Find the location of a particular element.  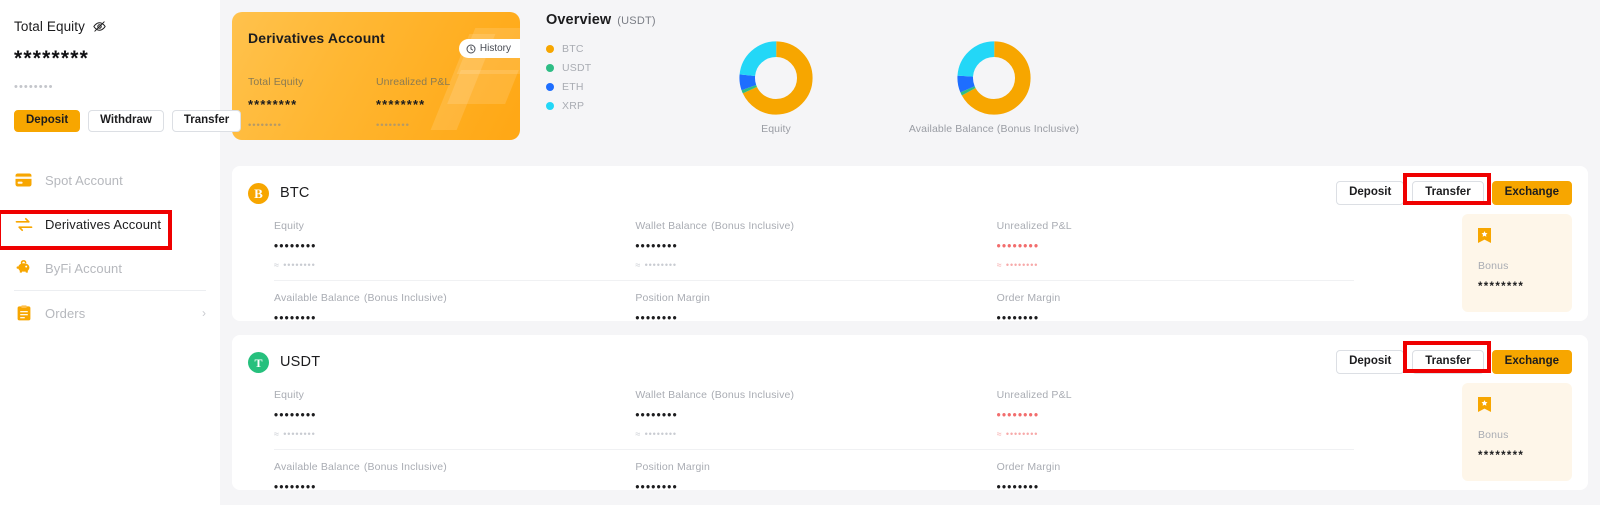

metric-label-text: Position Margin is located at coordinates (672, 298).